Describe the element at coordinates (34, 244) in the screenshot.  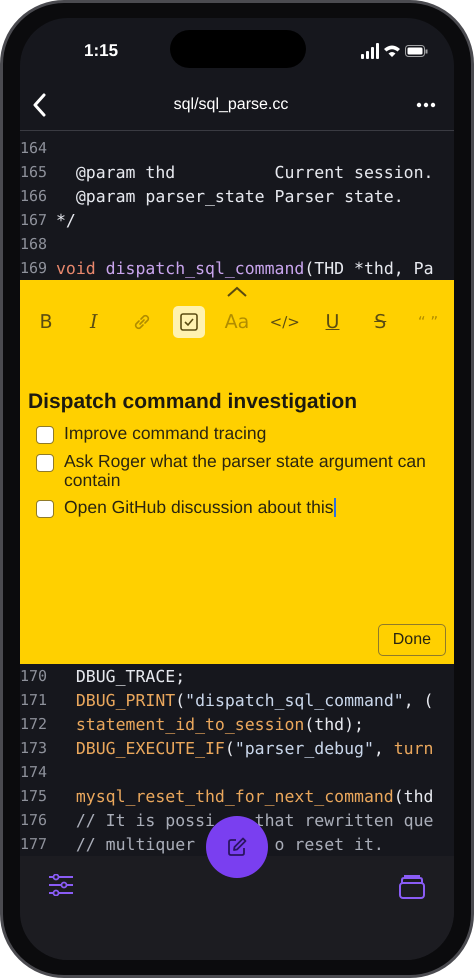
I see `line-number: 168` at that location.